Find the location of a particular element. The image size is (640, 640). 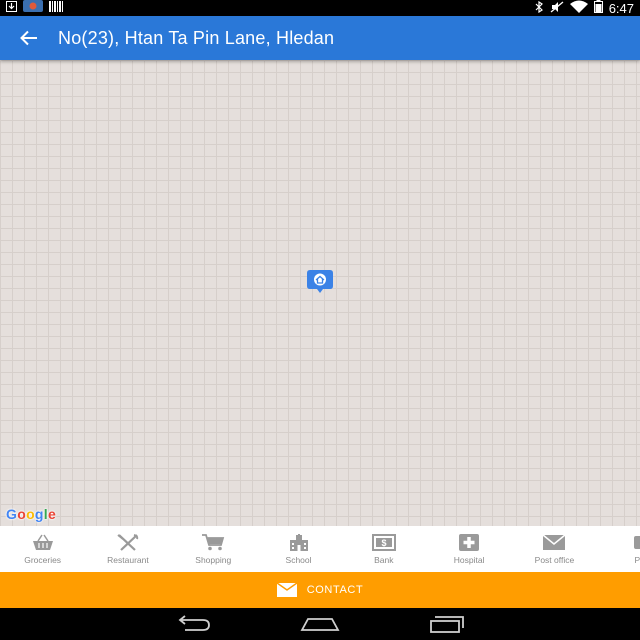

barcode-icon is located at coordinates (56, 8).